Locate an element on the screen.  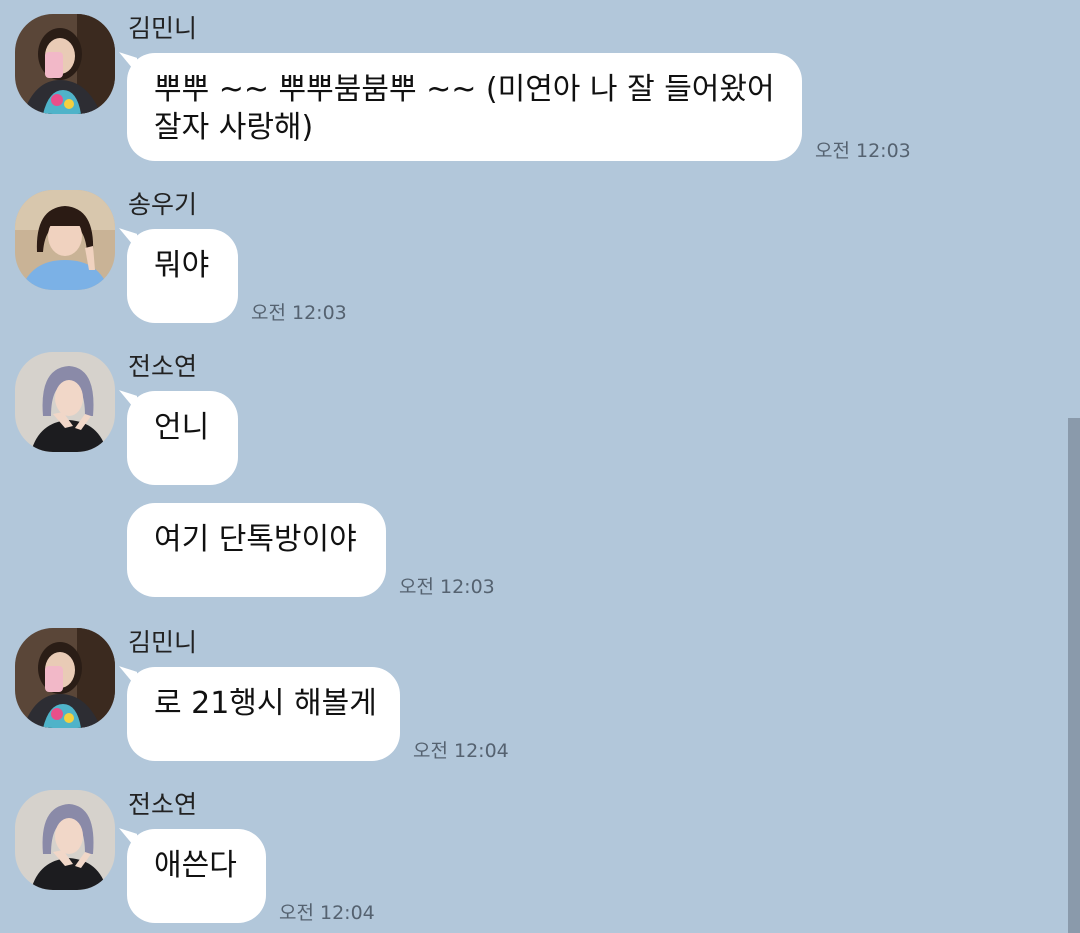
scrollbar is located at coordinates (1074, 675).